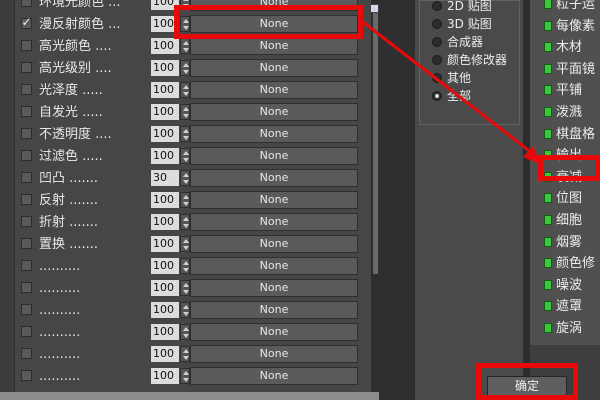  What do you see at coordinates (477, 60) in the screenshot?
I see `map-type-label: 颜色修改器` at bounding box center [477, 60].